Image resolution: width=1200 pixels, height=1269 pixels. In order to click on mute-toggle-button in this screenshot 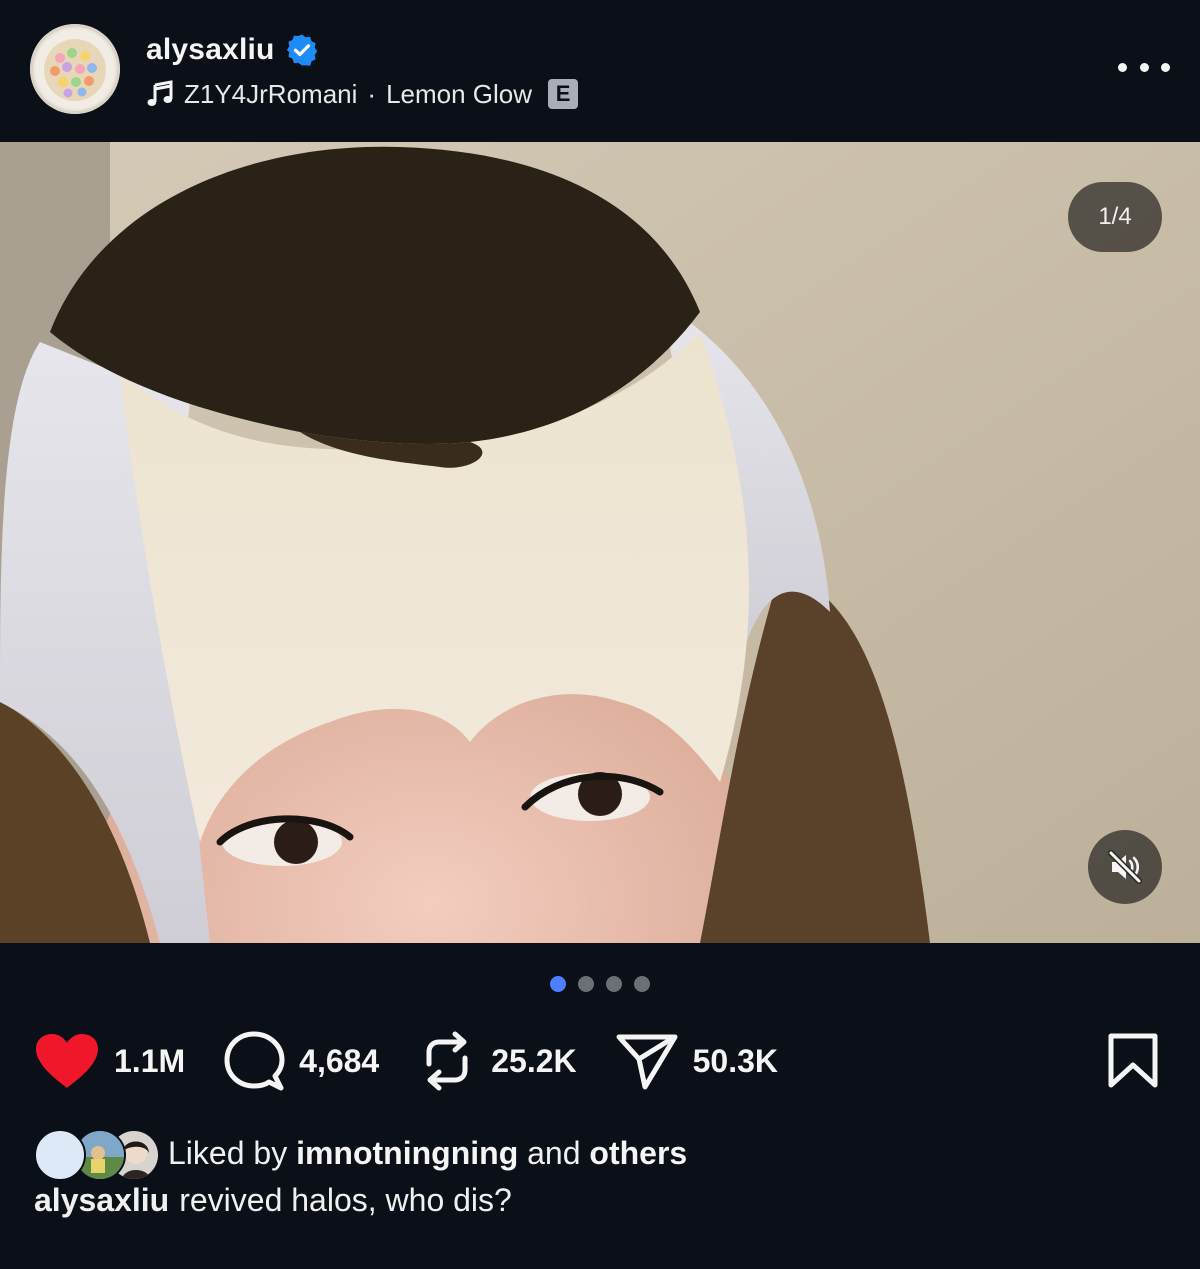, I will do `click(1125, 867)`.